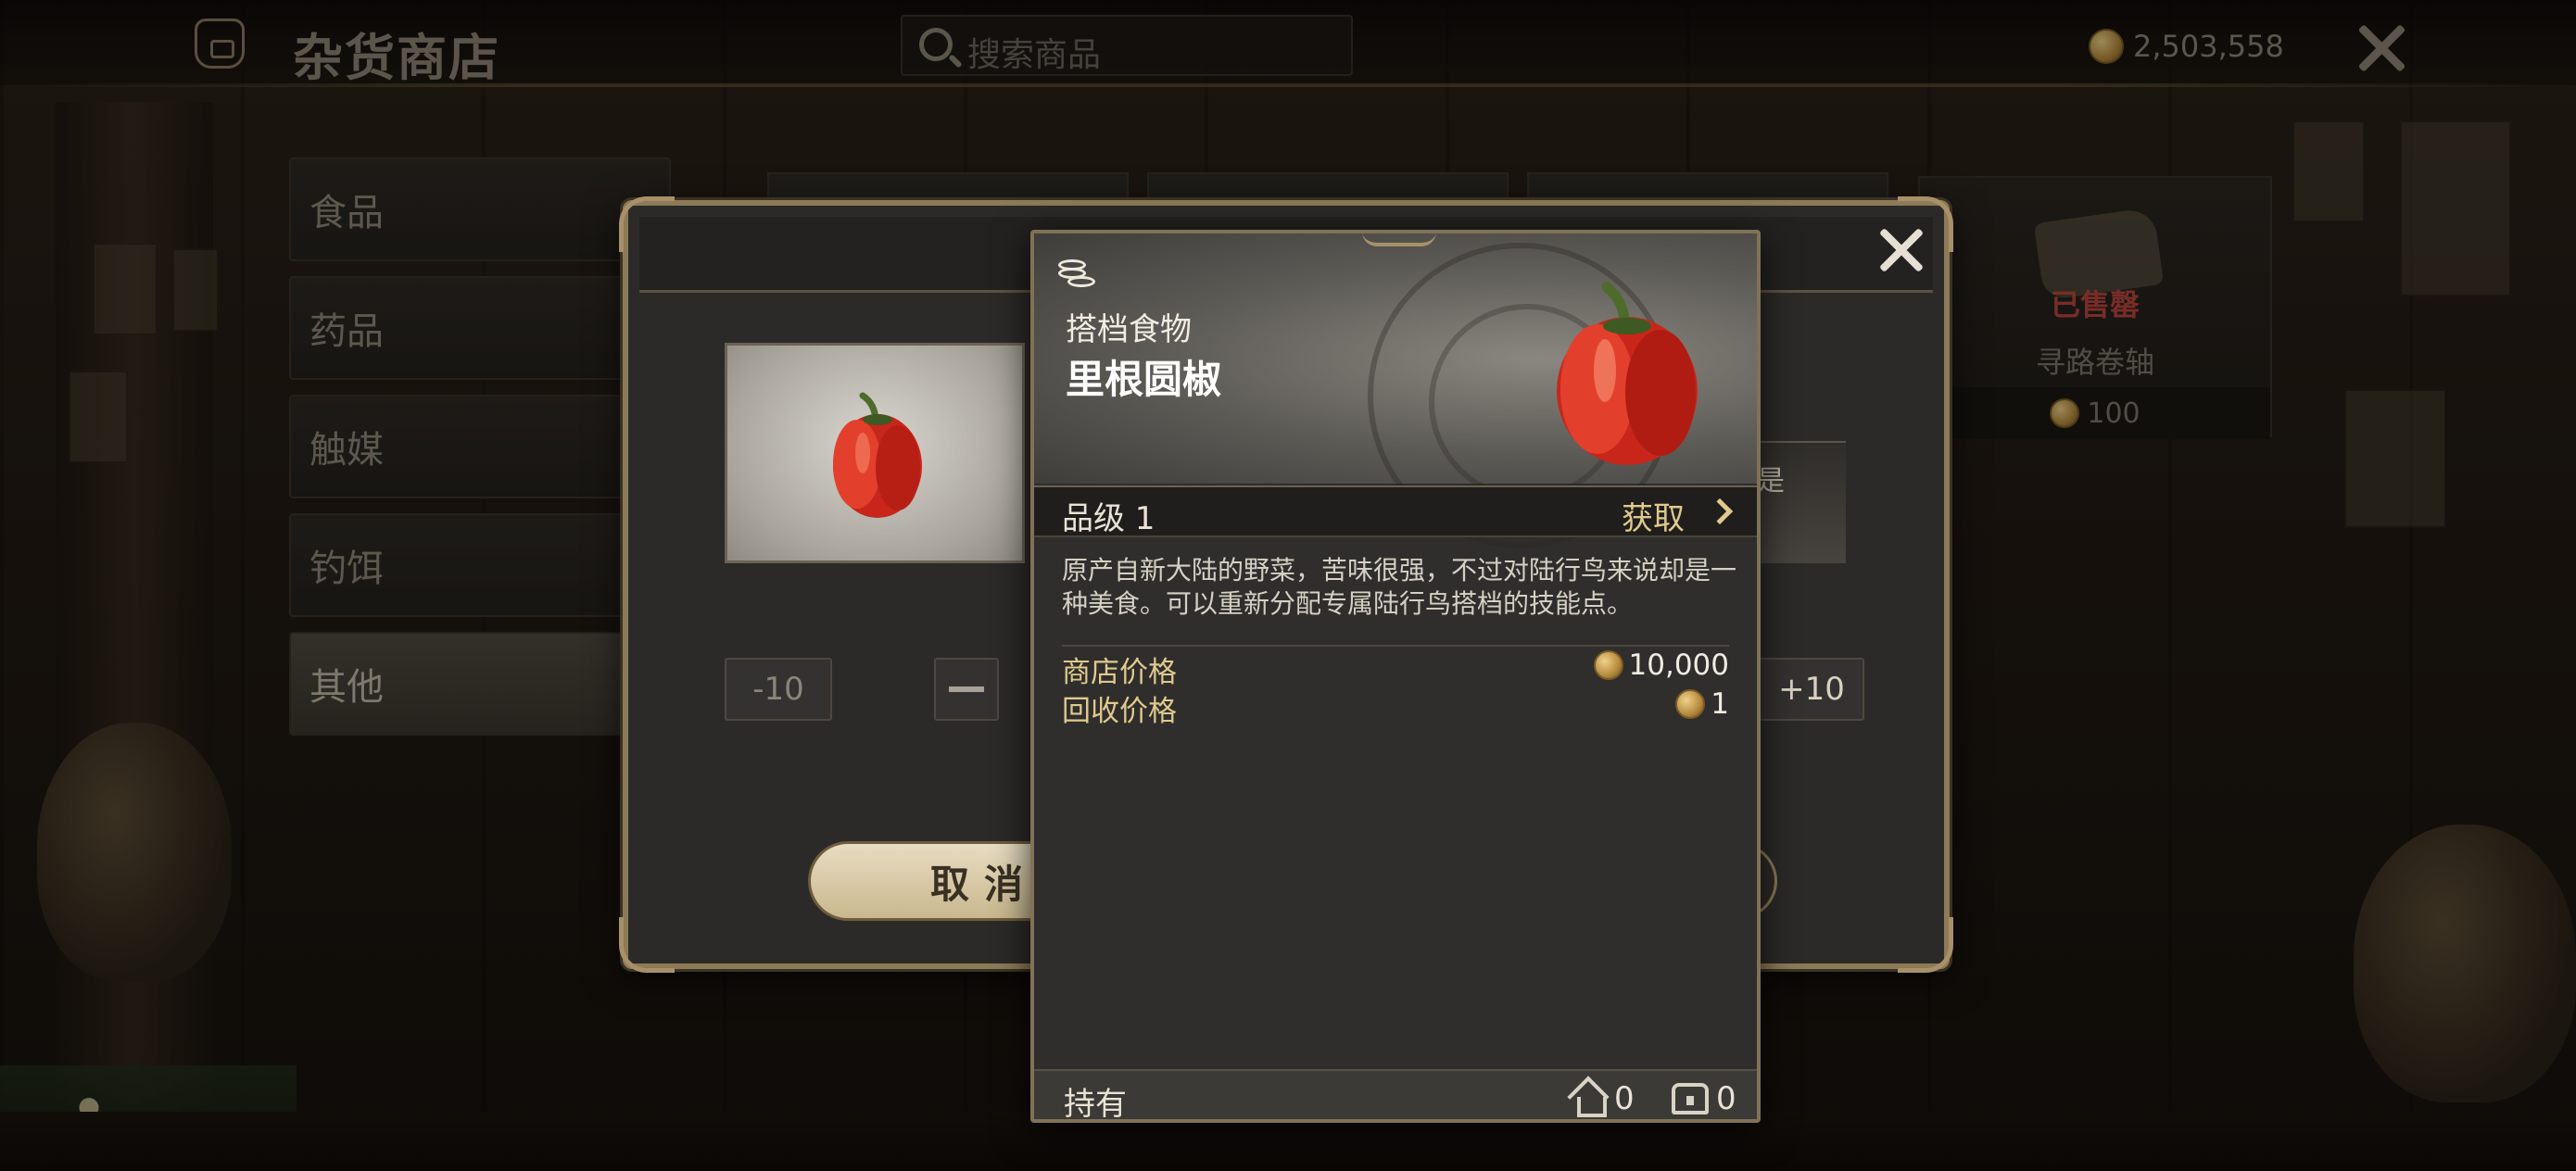 The image size is (2576, 1171). What do you see at coordinates (1771, 481) in the screenshot?
I see `description-fragment: 是` at bounding box center [1771, 481].